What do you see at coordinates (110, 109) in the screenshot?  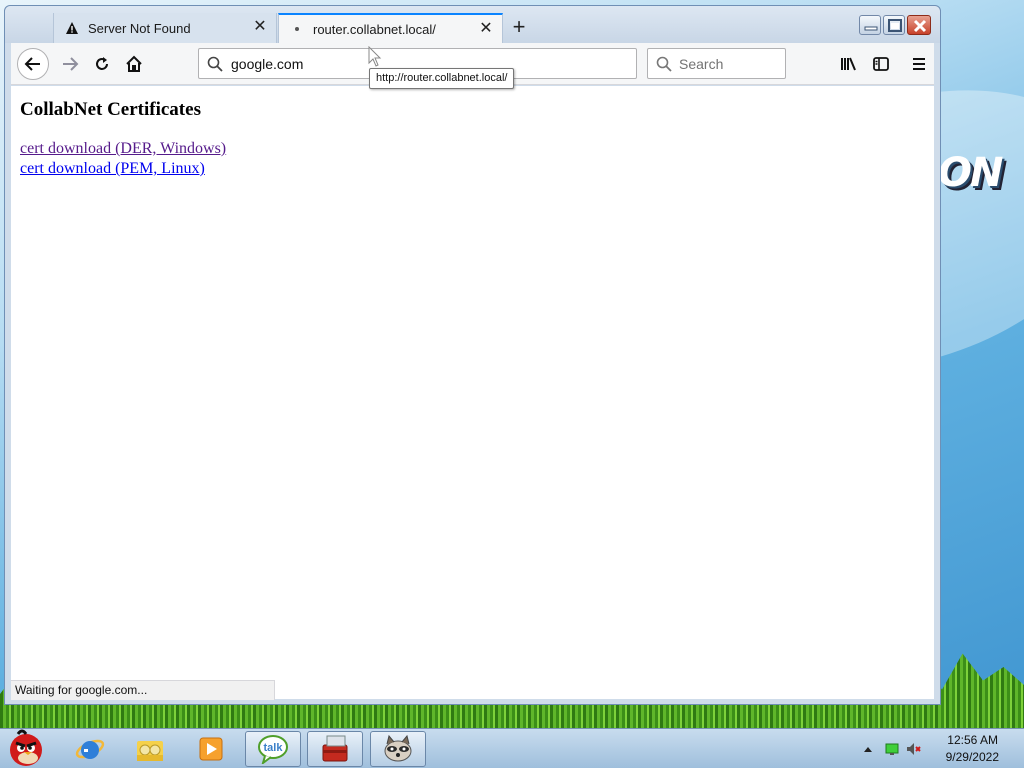 I see `page-heading: CollabNet Certificates` at bounding box center [110, 109].